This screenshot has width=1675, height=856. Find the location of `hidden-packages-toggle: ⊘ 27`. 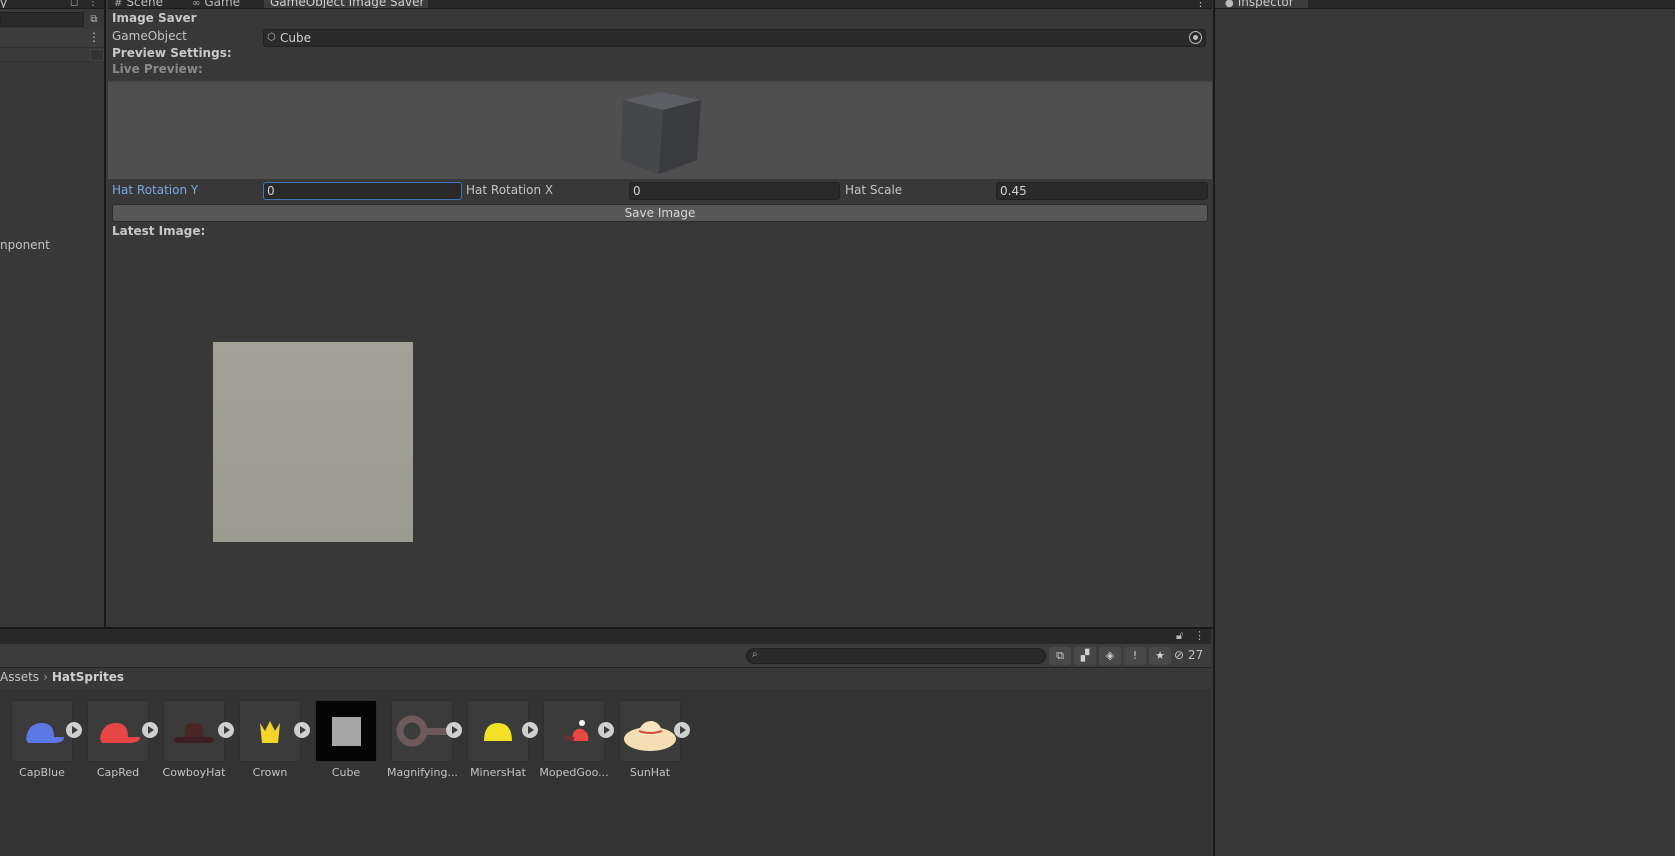

hidden-packages-toggle: ⊘ 27 is located at coordinates (1188, 655).